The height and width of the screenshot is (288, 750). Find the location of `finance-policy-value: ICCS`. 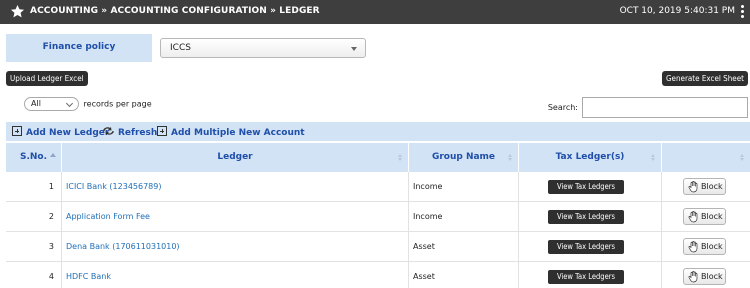

finance-policy-value: ICCS is located at coordinates (180, 48).